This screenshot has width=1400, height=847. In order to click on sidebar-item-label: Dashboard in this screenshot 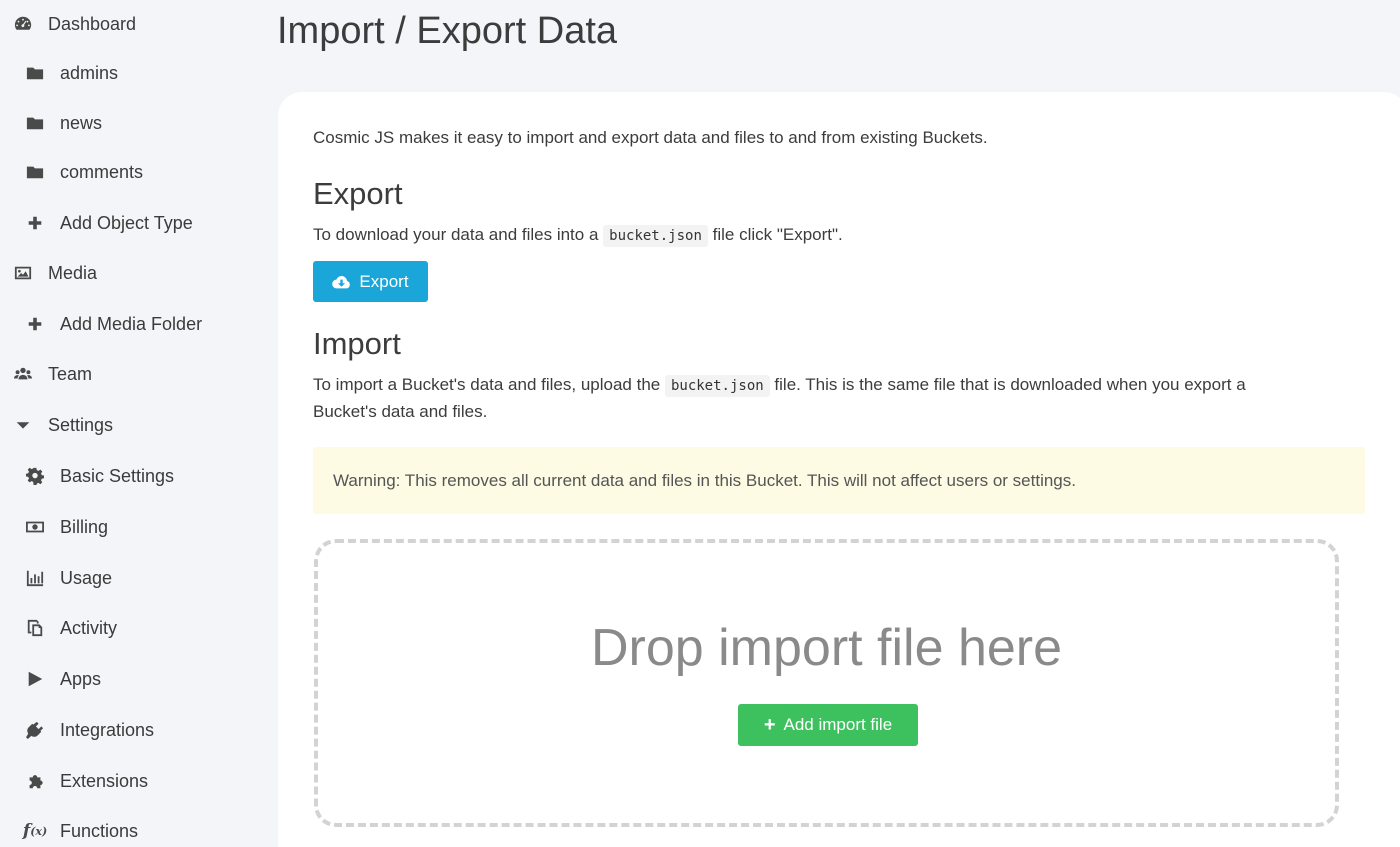, I will do `click(92, 23)`.